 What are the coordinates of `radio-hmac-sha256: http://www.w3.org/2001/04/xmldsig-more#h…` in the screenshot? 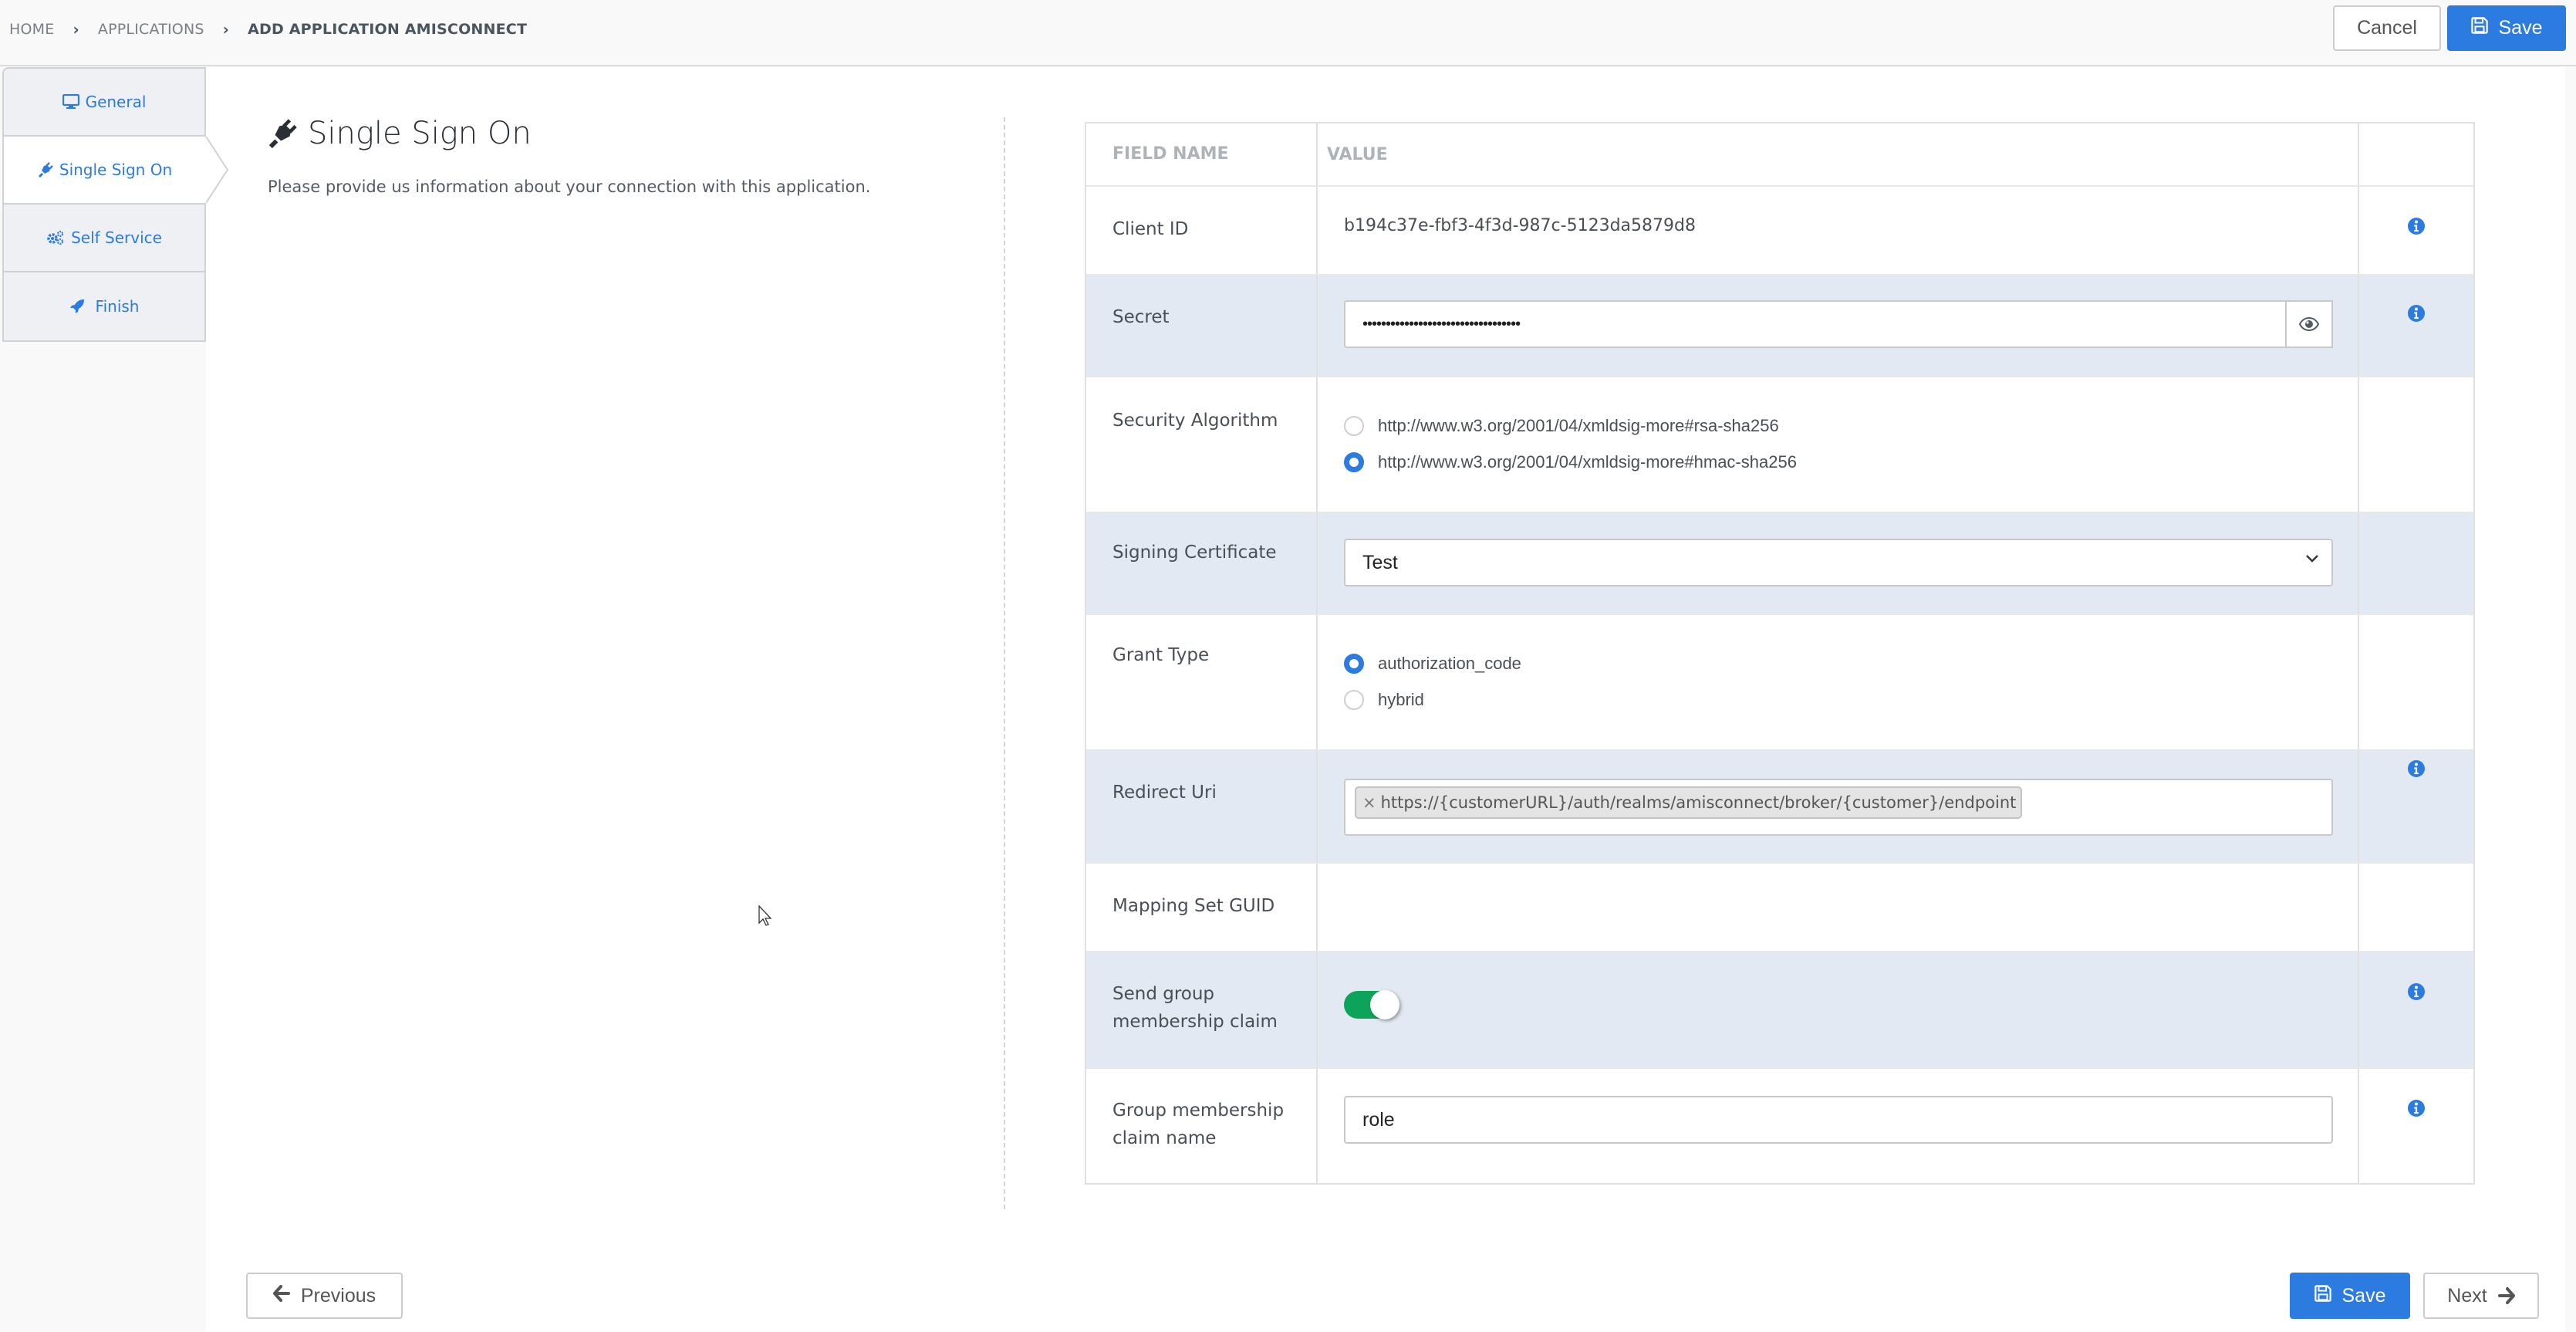 It's located at (1570, 462).